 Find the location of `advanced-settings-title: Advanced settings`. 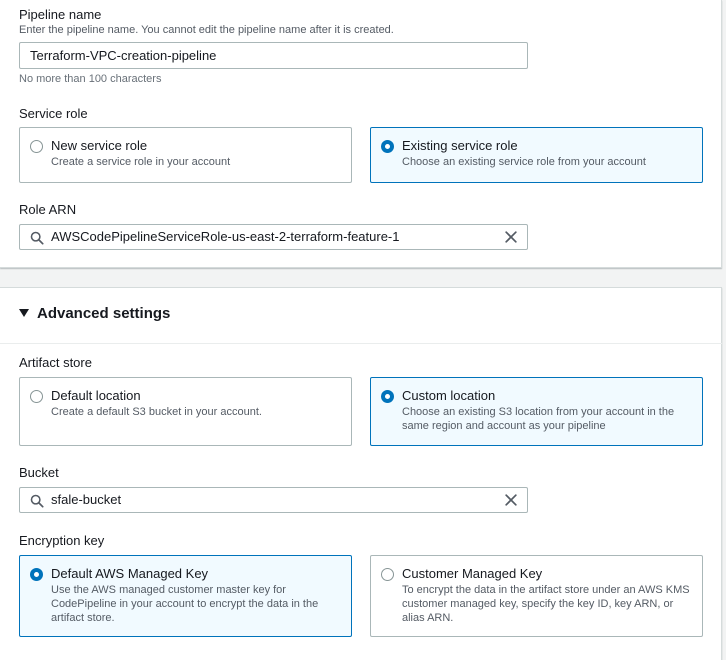

advanced-settings-title: Advanced settings is located at coordinates (104, 313).